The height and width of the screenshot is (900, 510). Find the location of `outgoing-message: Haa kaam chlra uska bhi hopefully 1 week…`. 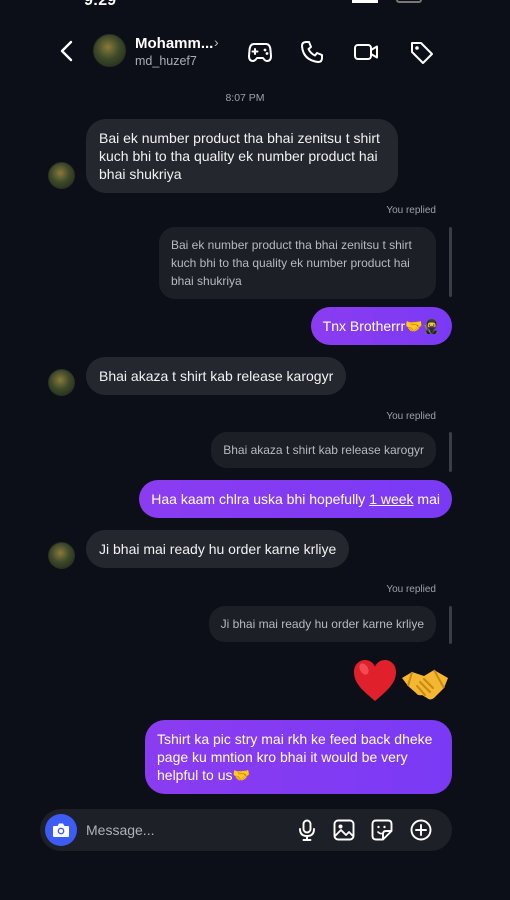

outgoing-message: Haa kaam chlra uska bhi hopefully 1 week… is located at coordinates (295, 499).